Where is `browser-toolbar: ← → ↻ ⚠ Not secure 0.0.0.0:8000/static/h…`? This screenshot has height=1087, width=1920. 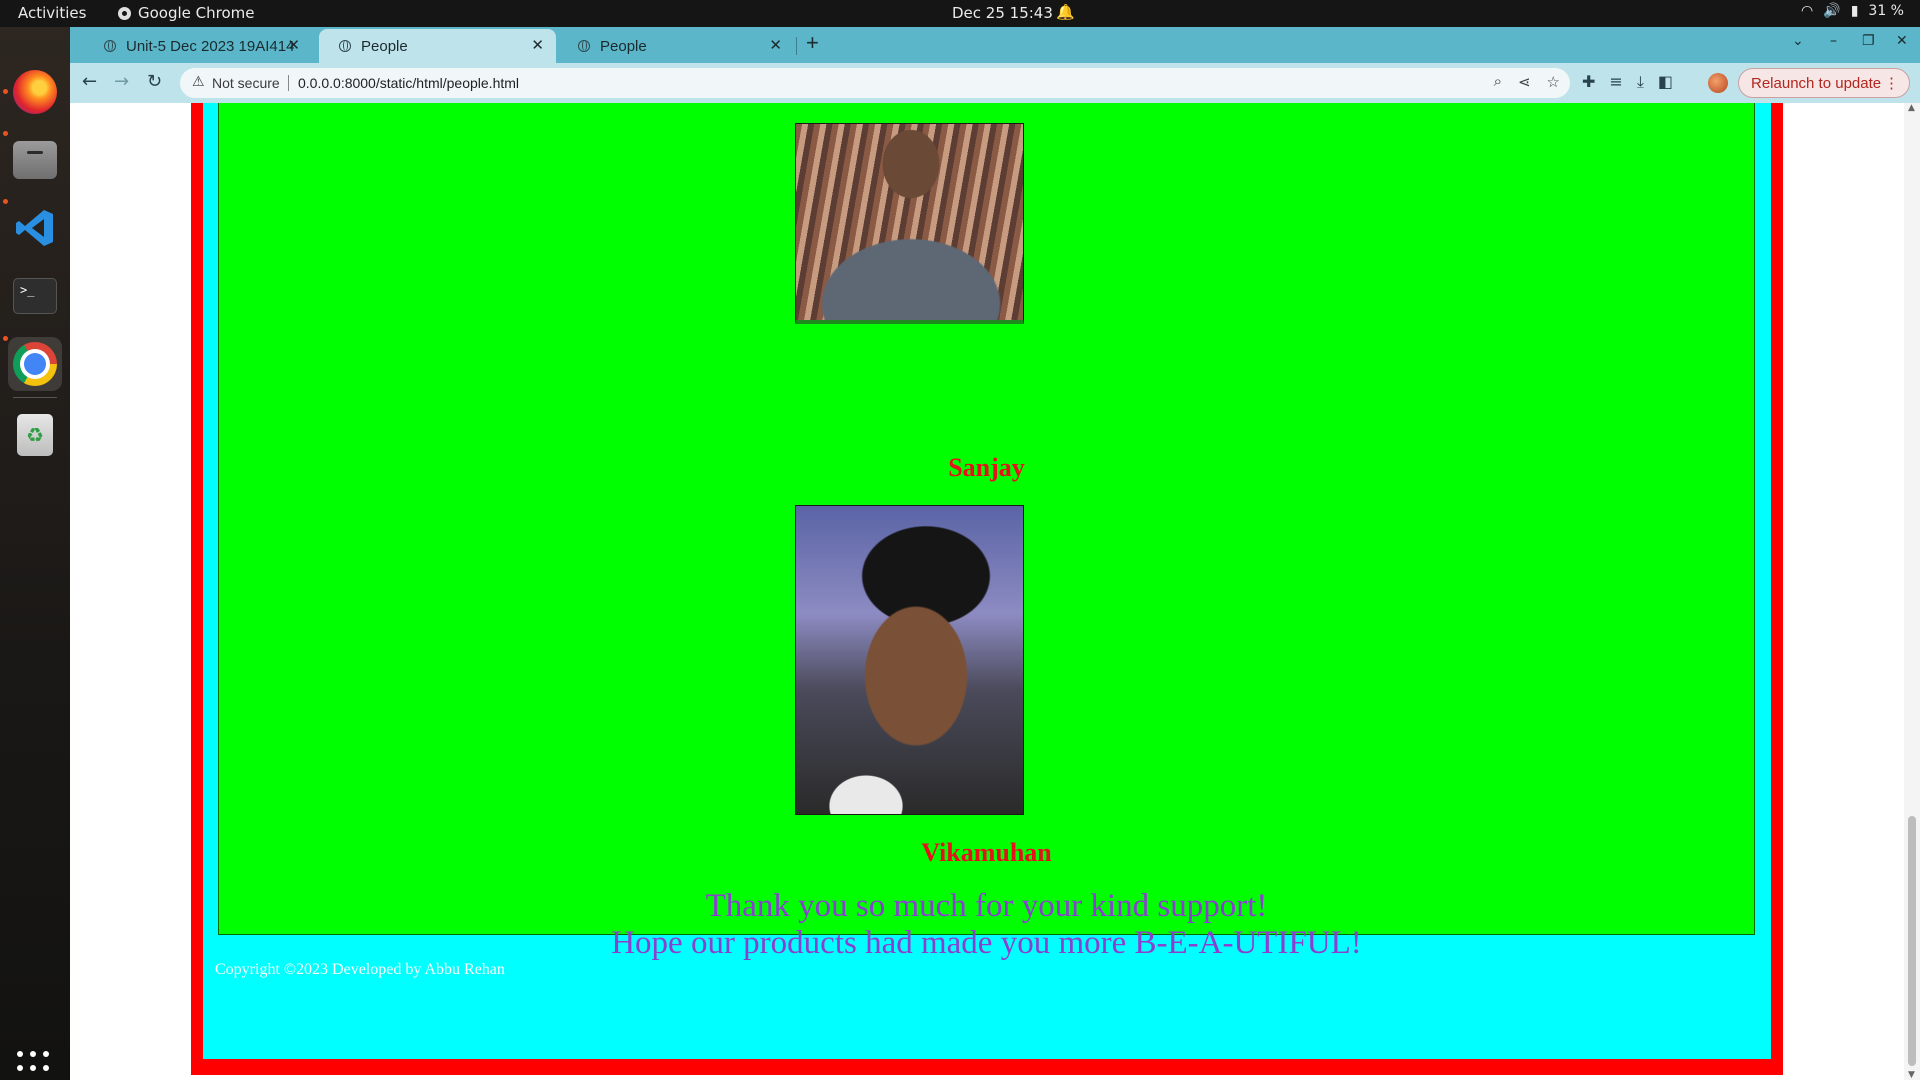 browser-toolbar: ← → ↻ ⚠ Not secure 0.0.0.0:8000/static/h… is located at coordinates (995, 83).